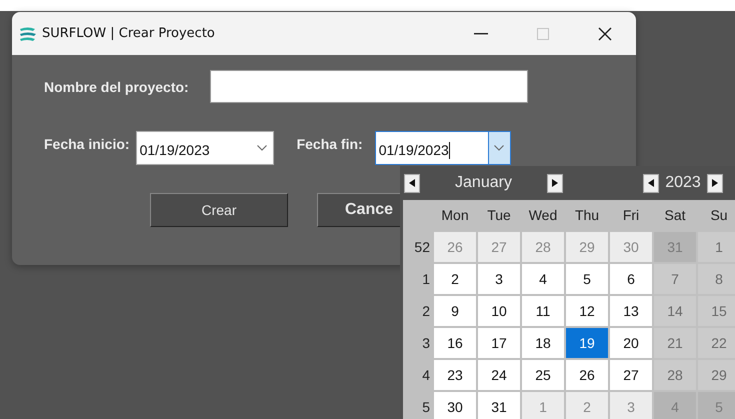 The image size is (735, 419). Describe the element at coordinates (587, 279) in the screenshot. I see `calendar-day: 5` at that location.